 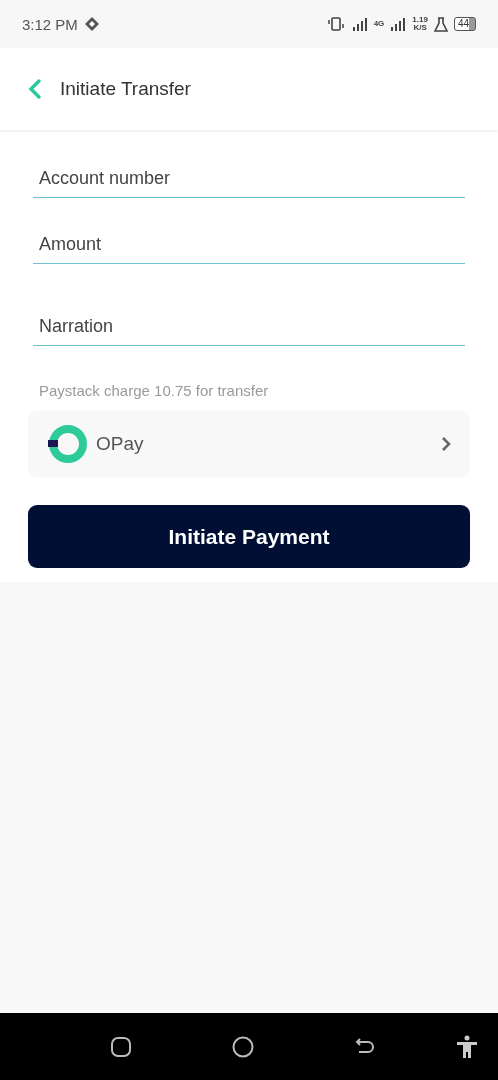 I want to click on chevron-right-icon, so click(x=446, y=444).